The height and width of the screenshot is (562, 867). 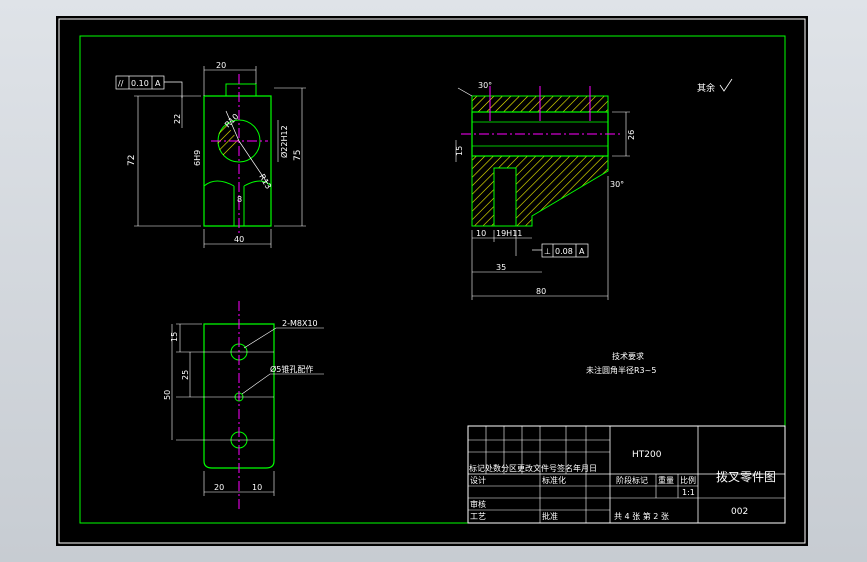 What do you see at coordinates (300, 323) in the screenshot?
I see `thread-label: 2-M8X10` at bounding box center [300, 323].